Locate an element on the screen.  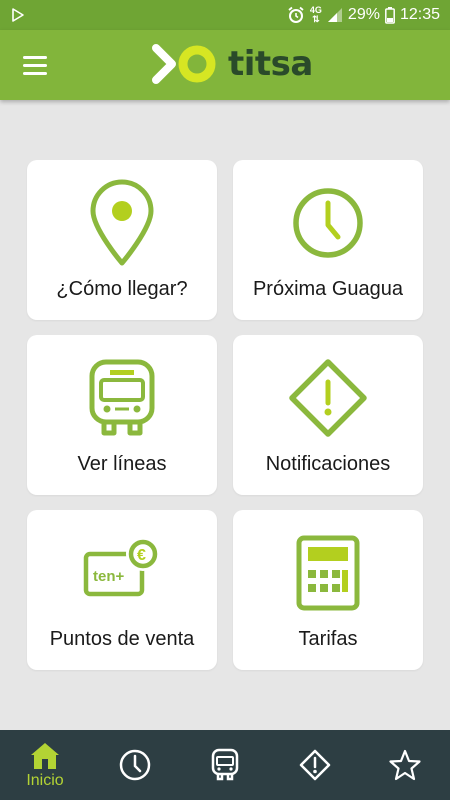
card-label: Notificaciones is located at coordinates (328, 464).